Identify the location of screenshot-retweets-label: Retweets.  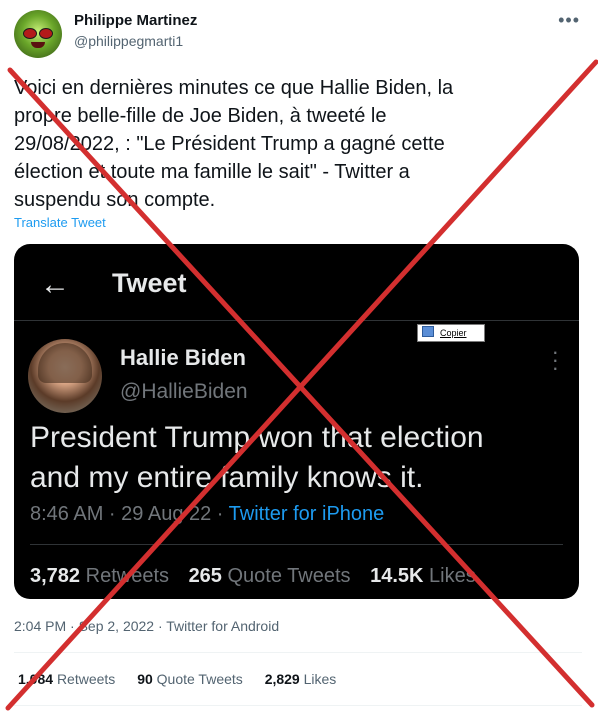
(127, 576).